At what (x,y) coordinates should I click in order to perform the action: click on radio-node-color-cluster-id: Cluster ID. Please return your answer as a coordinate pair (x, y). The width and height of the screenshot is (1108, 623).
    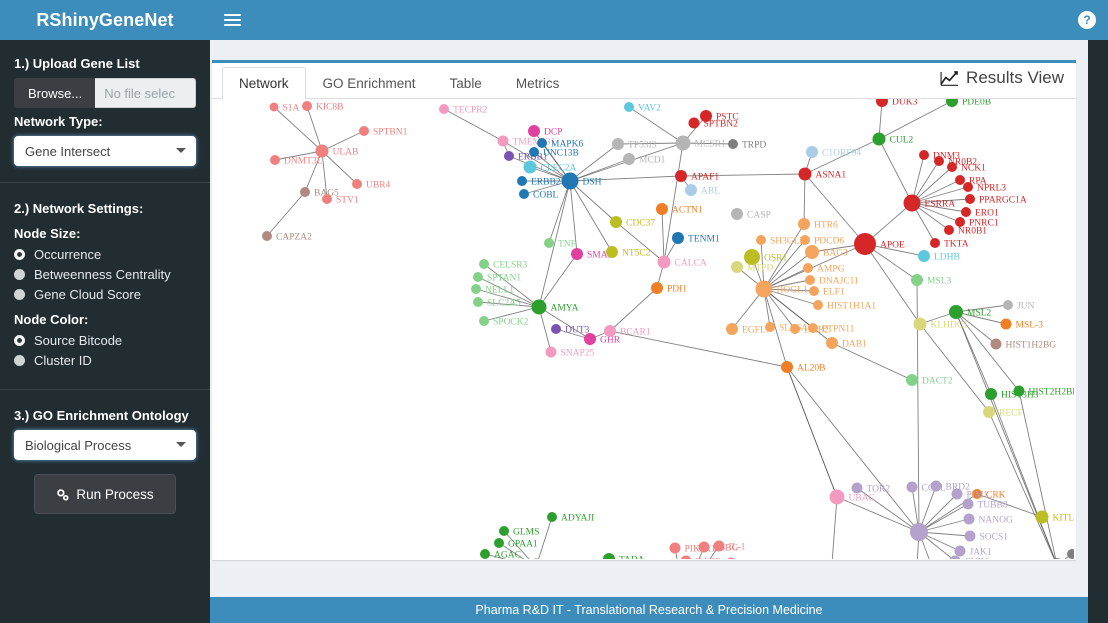
    Looking at the image, I should click on (105, 360).